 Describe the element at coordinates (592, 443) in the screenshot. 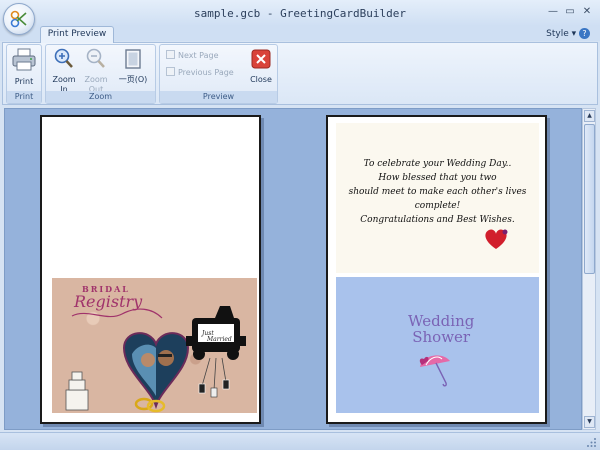

I see `resize-grip-icon` at that location.